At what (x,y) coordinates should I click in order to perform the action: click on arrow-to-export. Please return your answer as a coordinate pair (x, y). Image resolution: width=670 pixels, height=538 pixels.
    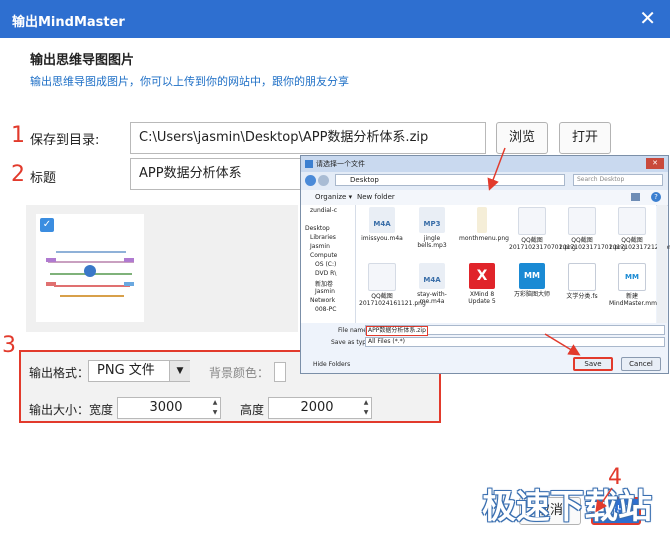
    Looking at the image, I should click on (604, 500).